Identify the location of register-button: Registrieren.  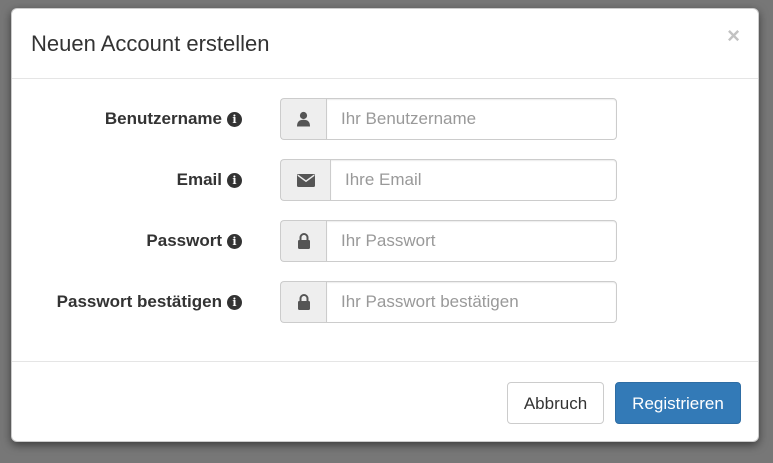
(678, 403).